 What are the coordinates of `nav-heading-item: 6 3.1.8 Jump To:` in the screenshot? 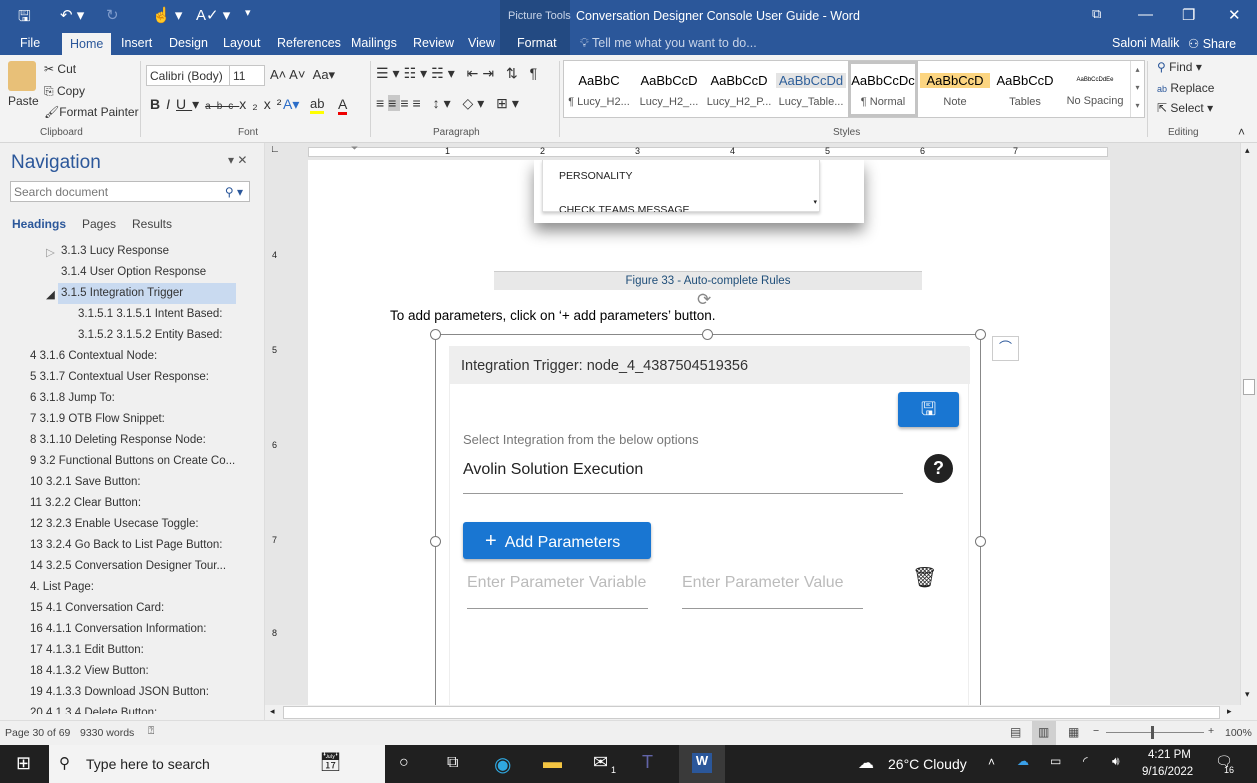 It's located at (72, 398).